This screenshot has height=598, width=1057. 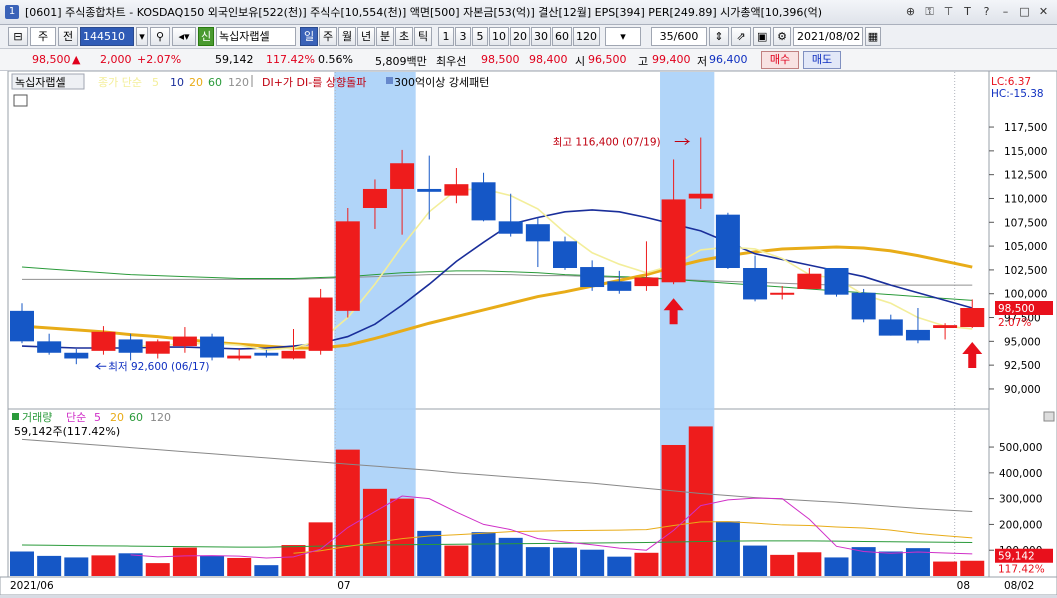 What do you see at coordinates (1025, 128) in the screenshot?
I see `price-tick-label: 117,500` at bounding box center [1025, 128].